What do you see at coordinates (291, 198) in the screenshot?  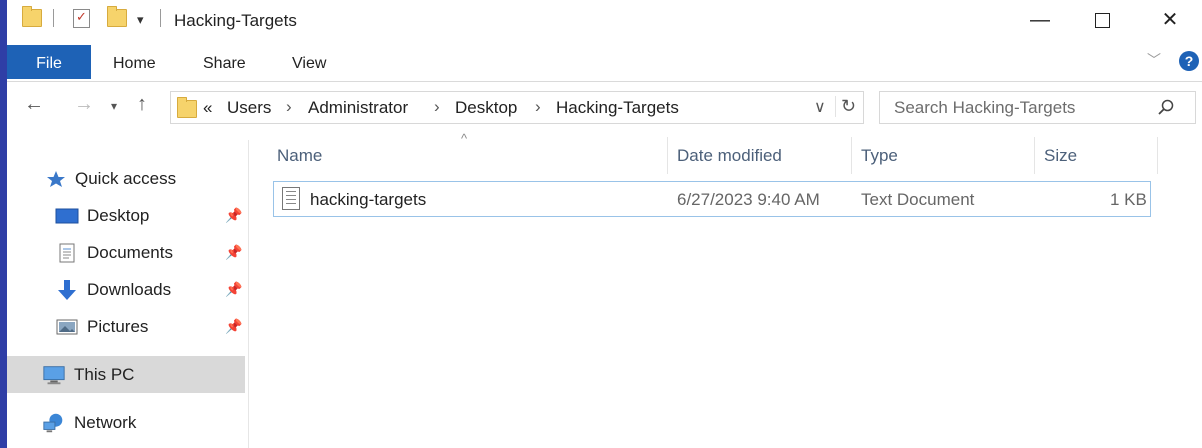 I see `text-document-icon` at bounding box center [291, 198].